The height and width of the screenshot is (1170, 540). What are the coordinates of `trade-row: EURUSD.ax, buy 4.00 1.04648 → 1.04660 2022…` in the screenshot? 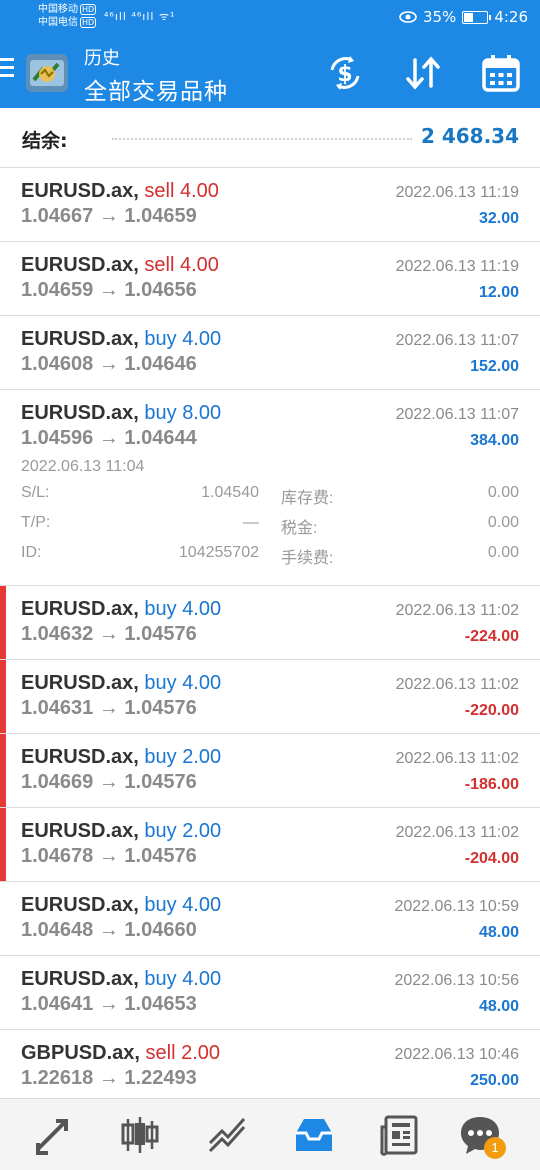 It's located at (270, 919).